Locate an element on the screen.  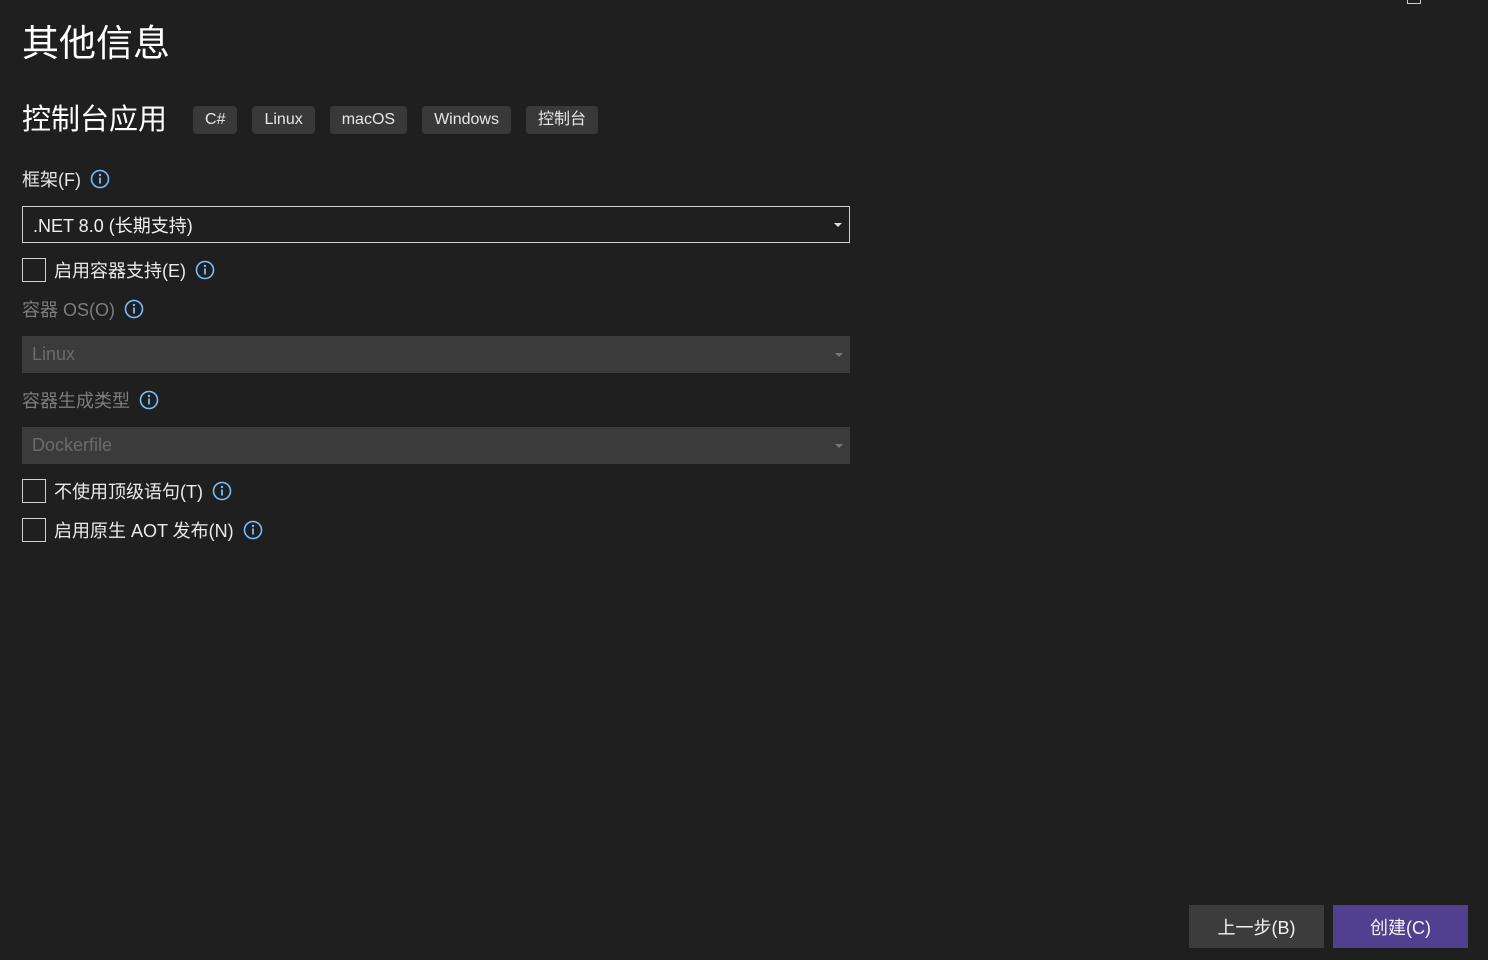
create-button: 创建(C) is located at coordinates (1400, 926).